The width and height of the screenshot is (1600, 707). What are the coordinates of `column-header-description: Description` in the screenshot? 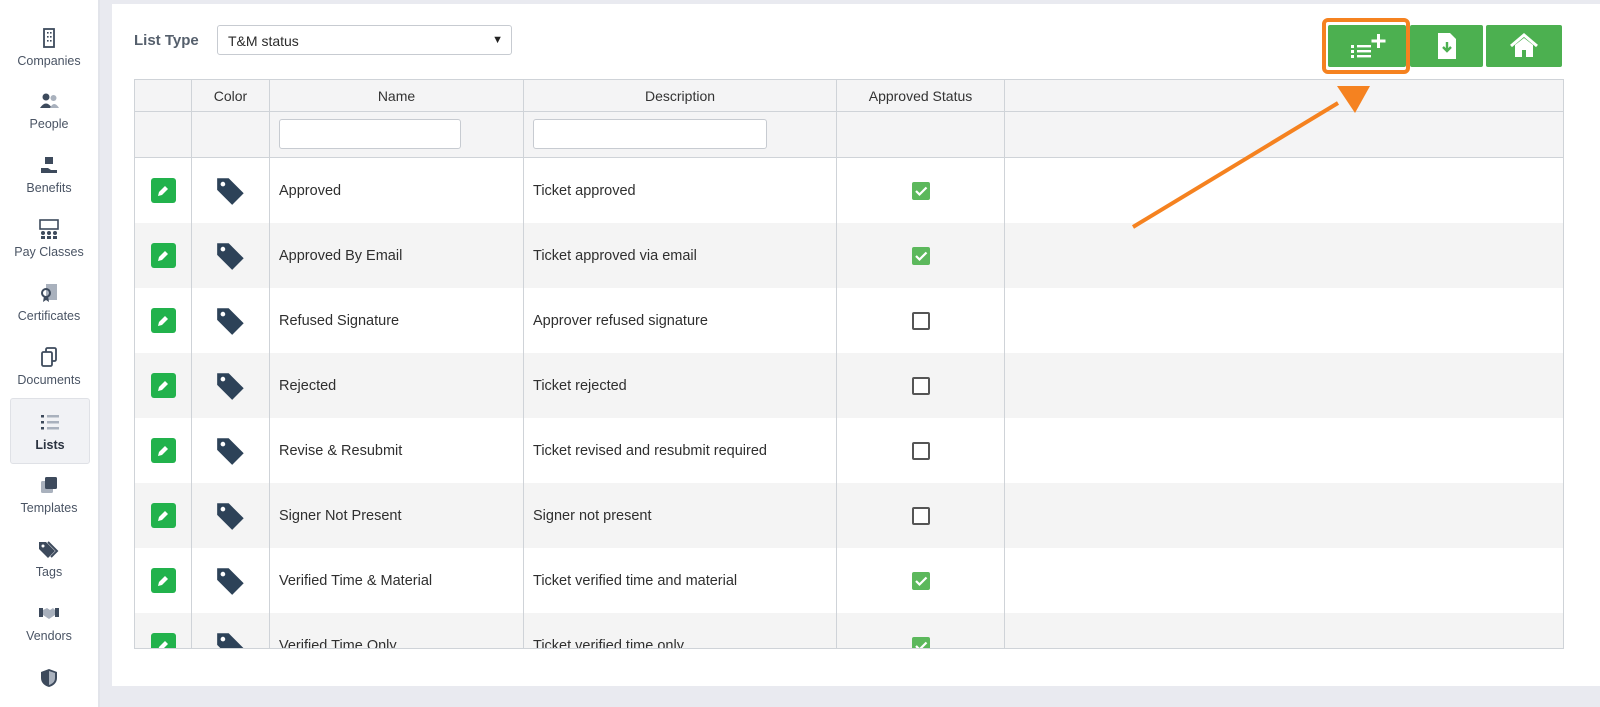 It's located at (680, 95).